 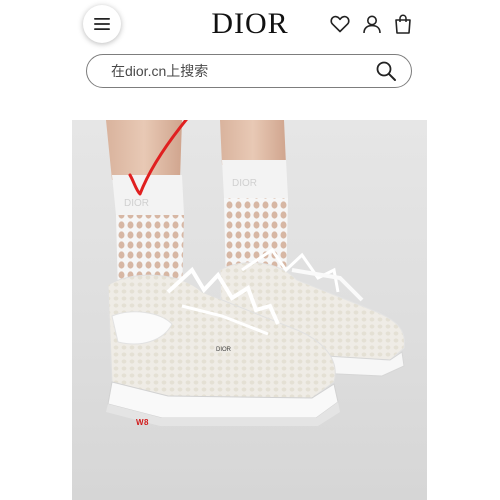 I want to click on user-icon, so click(x=372, y=24).